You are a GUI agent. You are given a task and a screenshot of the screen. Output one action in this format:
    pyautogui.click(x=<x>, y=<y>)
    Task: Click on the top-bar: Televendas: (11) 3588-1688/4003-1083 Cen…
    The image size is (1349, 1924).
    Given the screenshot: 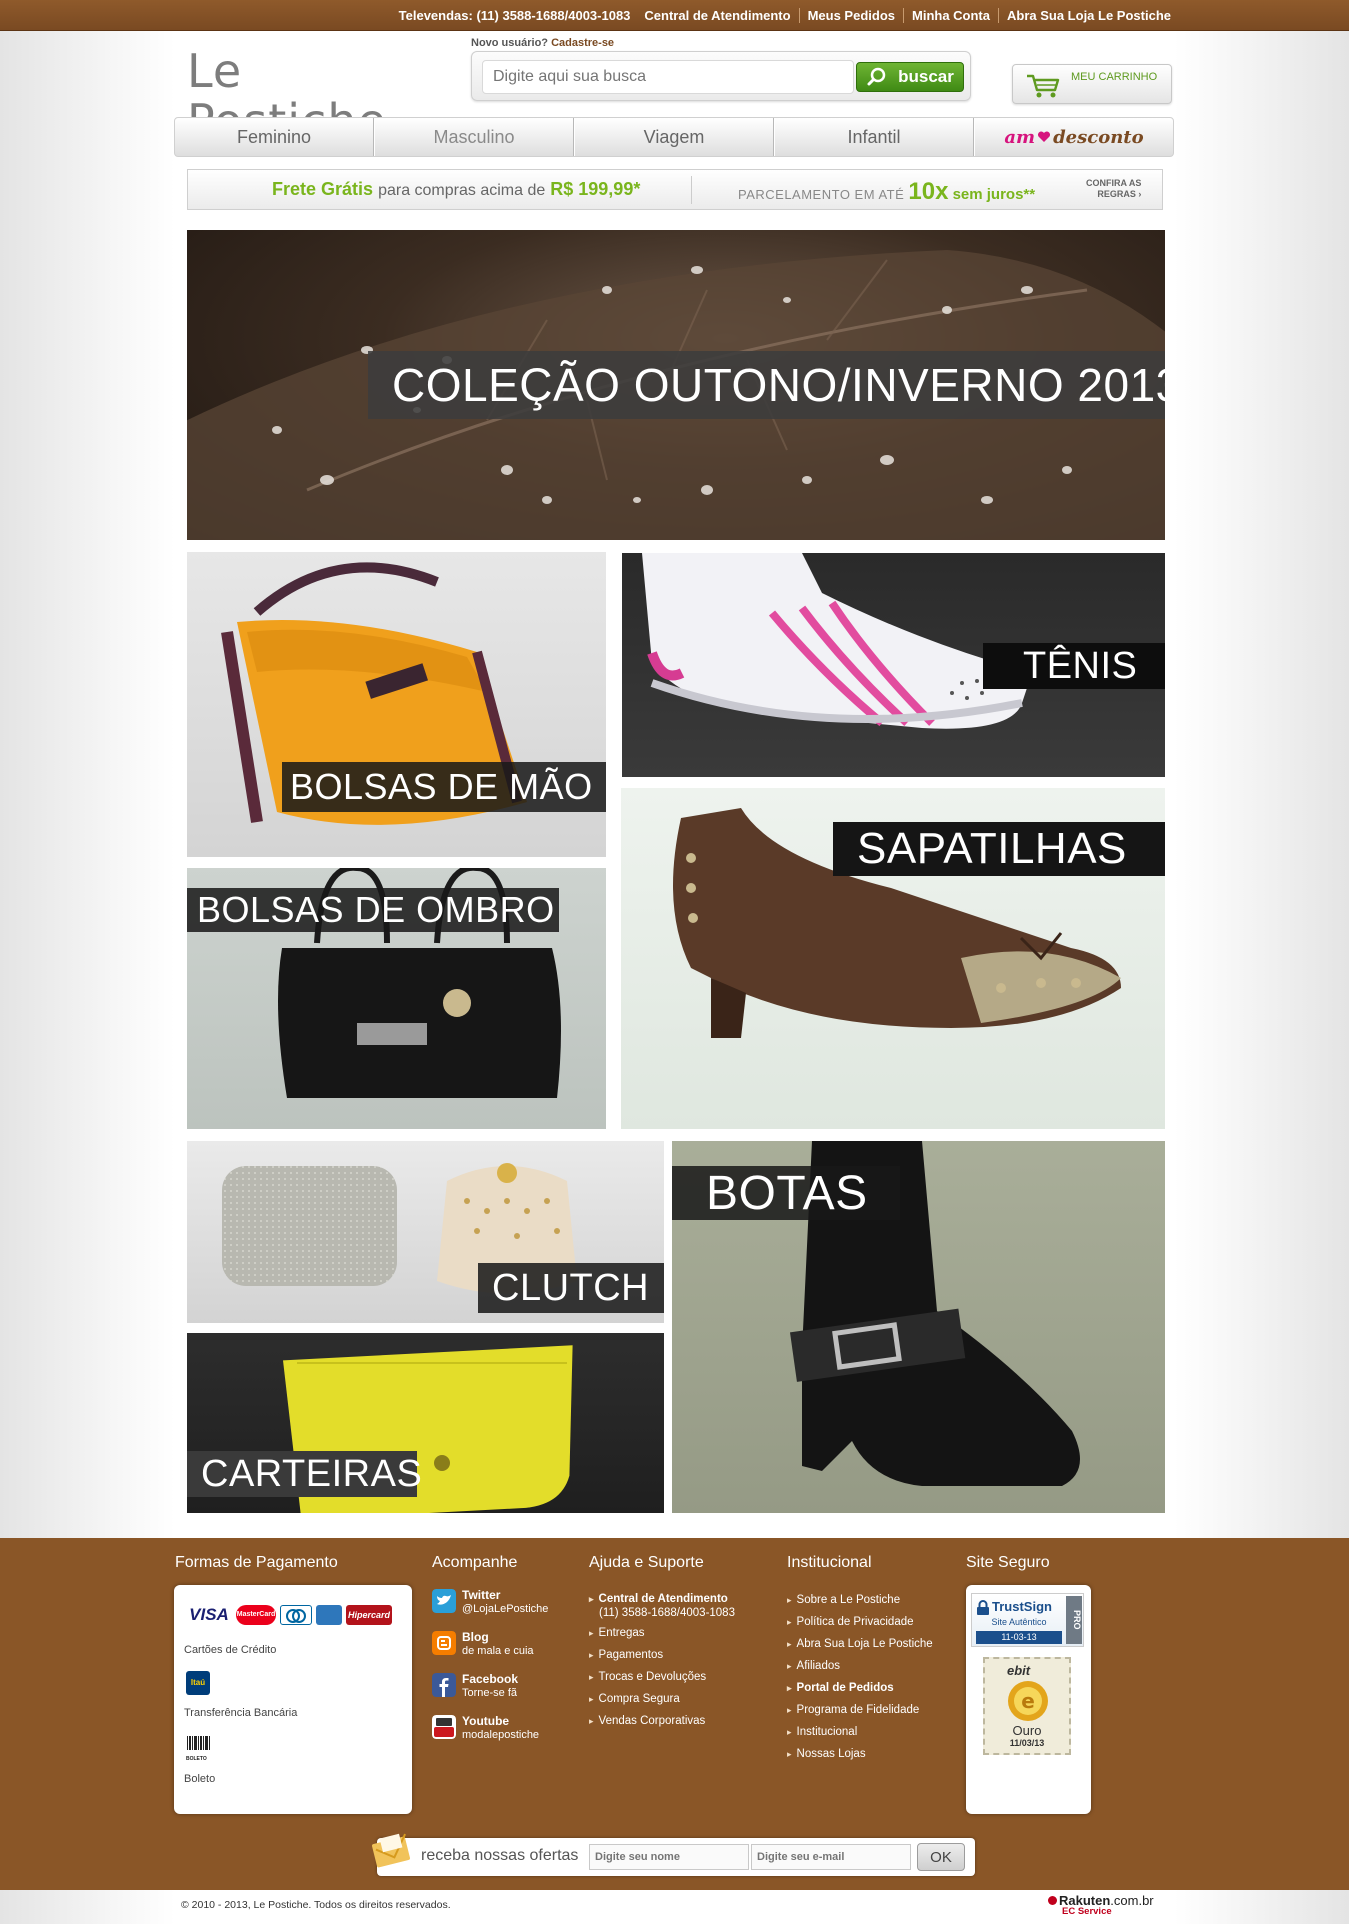 What is the action you would take?
    pyautogui.click(x=674, y=15)
    